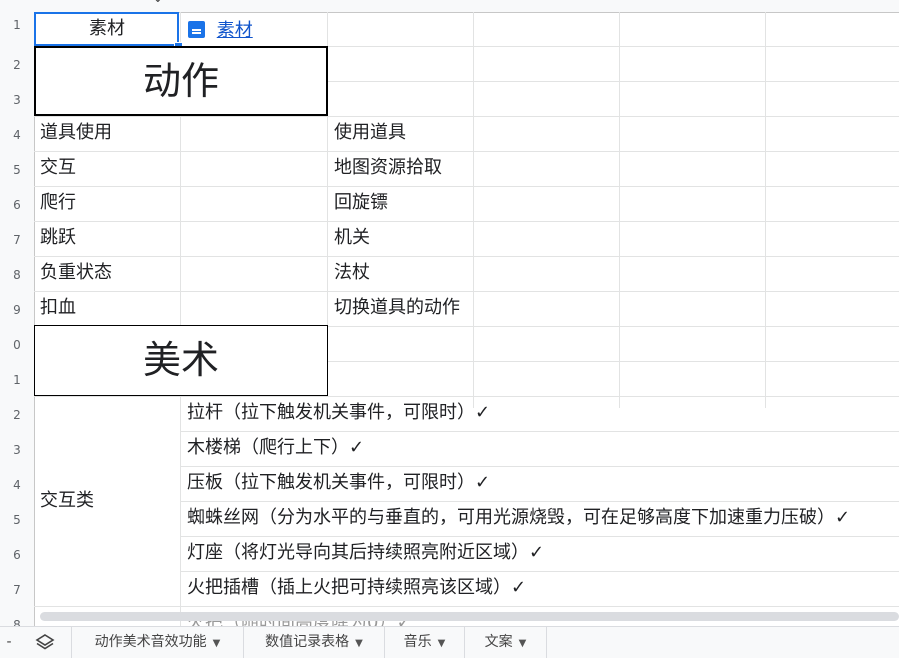  I want to click on interact-category-cell: 交互类, so click(67, 501).